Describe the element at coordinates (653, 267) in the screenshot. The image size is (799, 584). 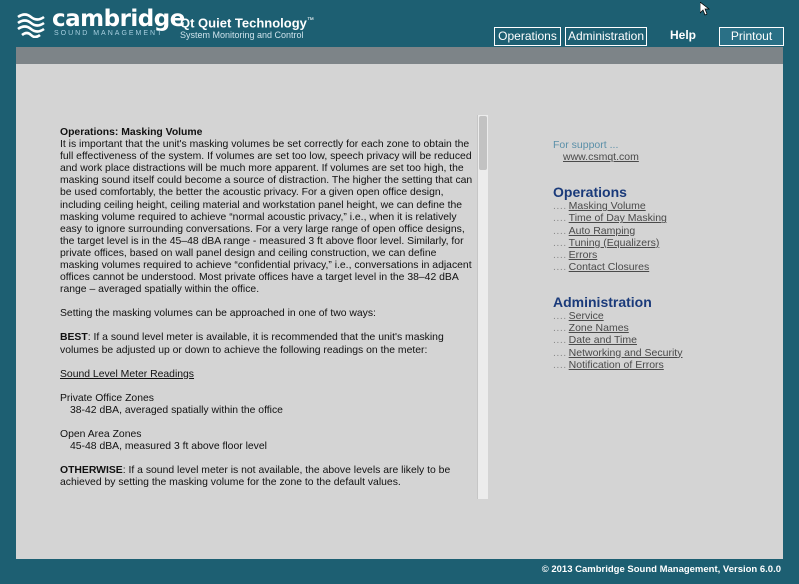
I see `help-link-contact-closures: .... Contact Closures` at that location.